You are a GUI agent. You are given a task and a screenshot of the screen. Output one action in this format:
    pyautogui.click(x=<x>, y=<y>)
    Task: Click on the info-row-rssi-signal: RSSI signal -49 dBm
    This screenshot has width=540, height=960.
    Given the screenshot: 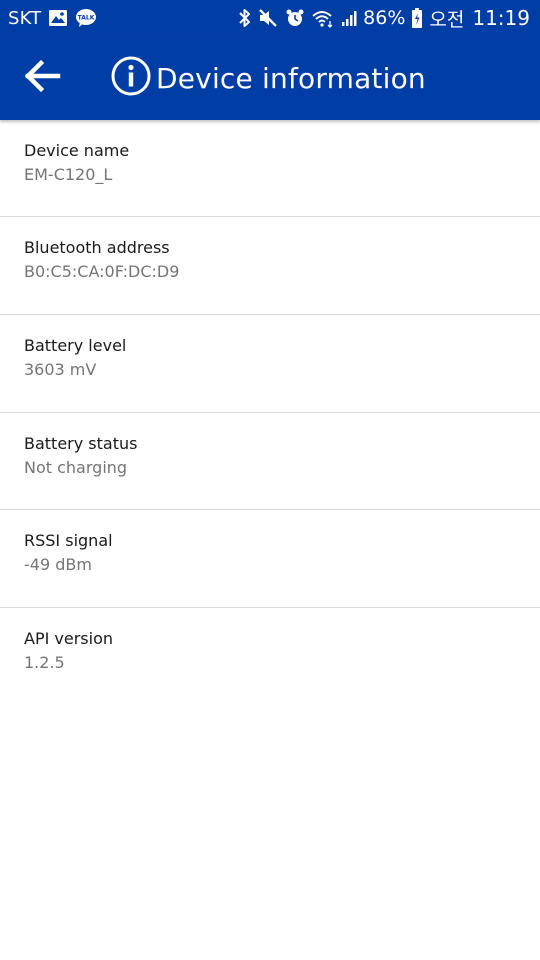 What is the action you would take?
    pyautogui.click(x=270, y=559)
    